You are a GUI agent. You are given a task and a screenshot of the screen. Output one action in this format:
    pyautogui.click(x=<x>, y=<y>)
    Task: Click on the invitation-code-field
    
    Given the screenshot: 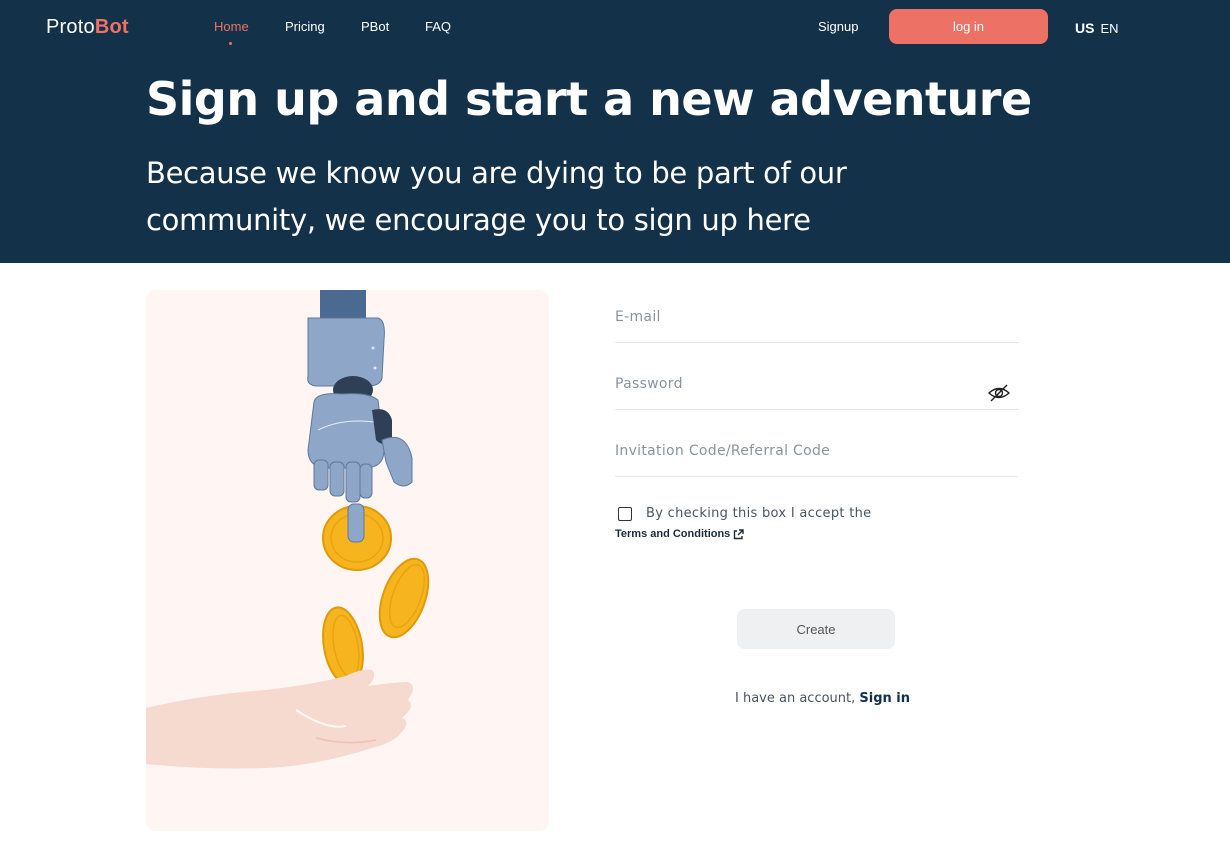 What is the action you would take?
    pyautogui.click(x=816, y=451)
    